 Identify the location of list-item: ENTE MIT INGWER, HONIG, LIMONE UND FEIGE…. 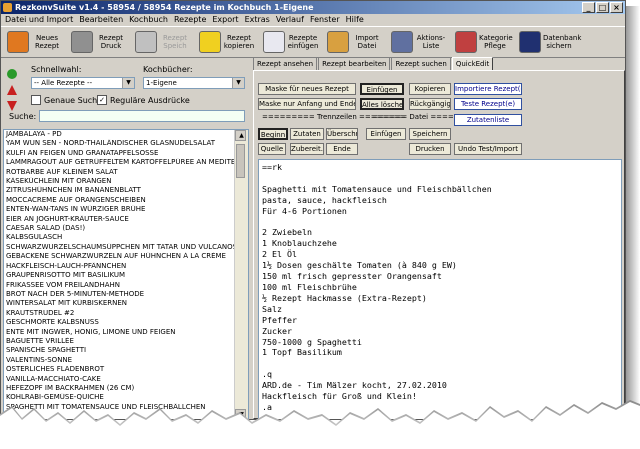
(126, 332).